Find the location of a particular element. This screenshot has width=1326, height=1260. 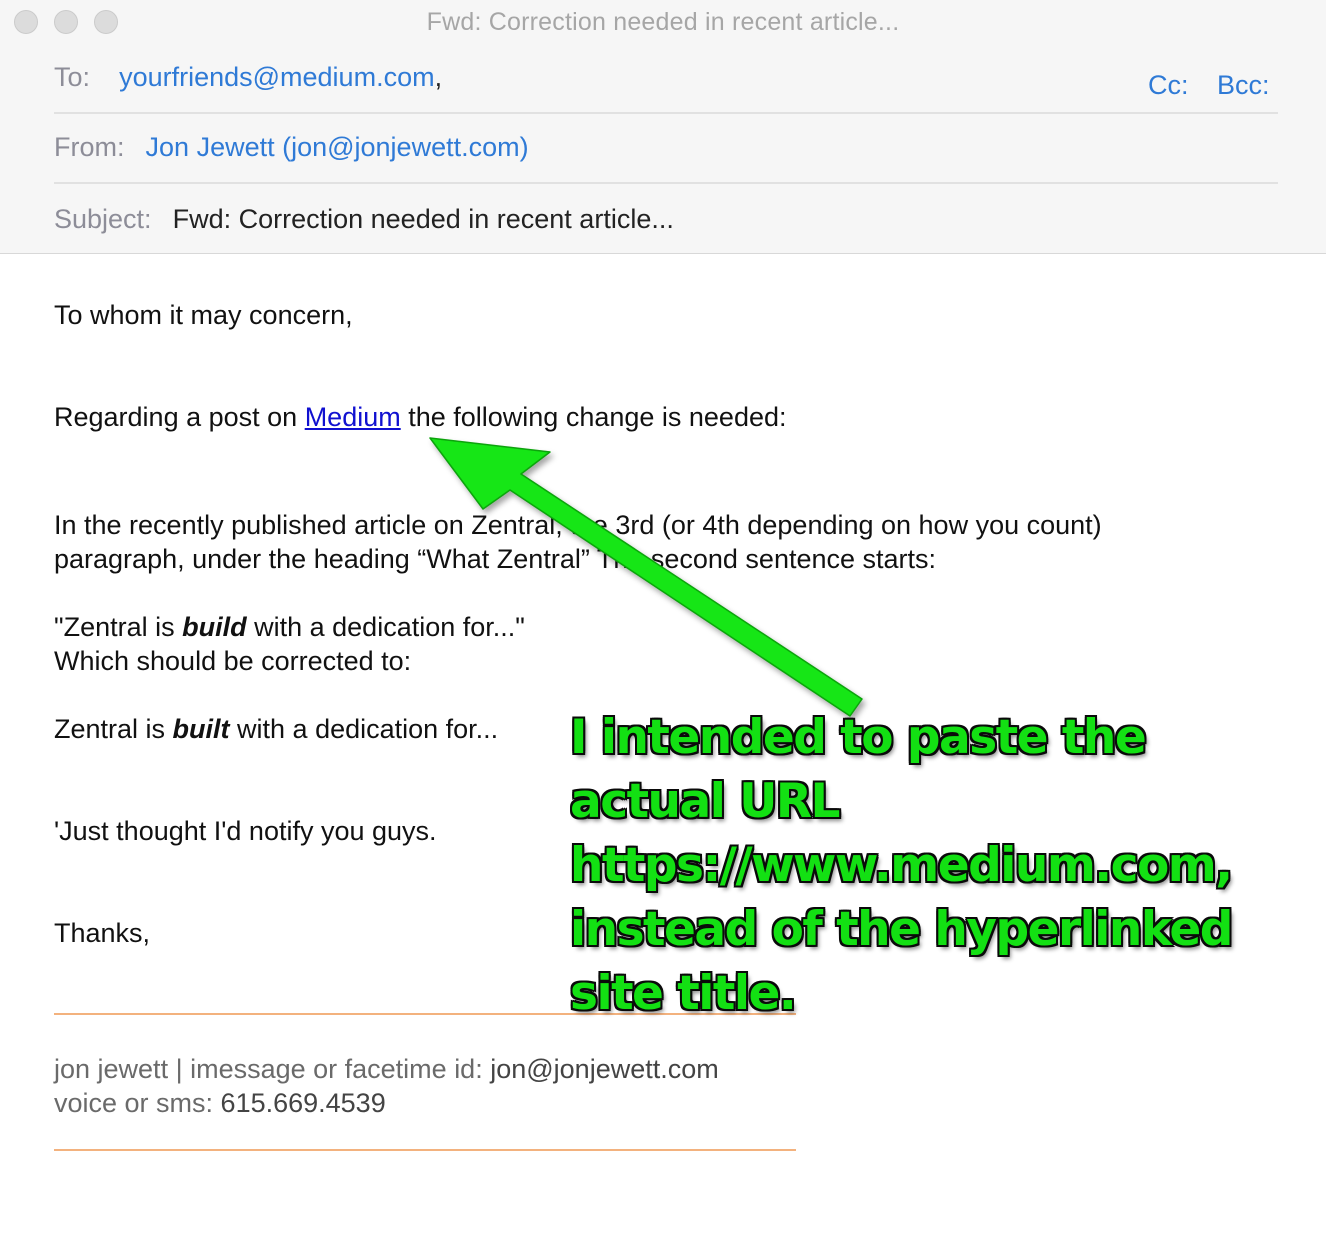

greeting: To whom it may concern, is located at coordinates (203, 315).